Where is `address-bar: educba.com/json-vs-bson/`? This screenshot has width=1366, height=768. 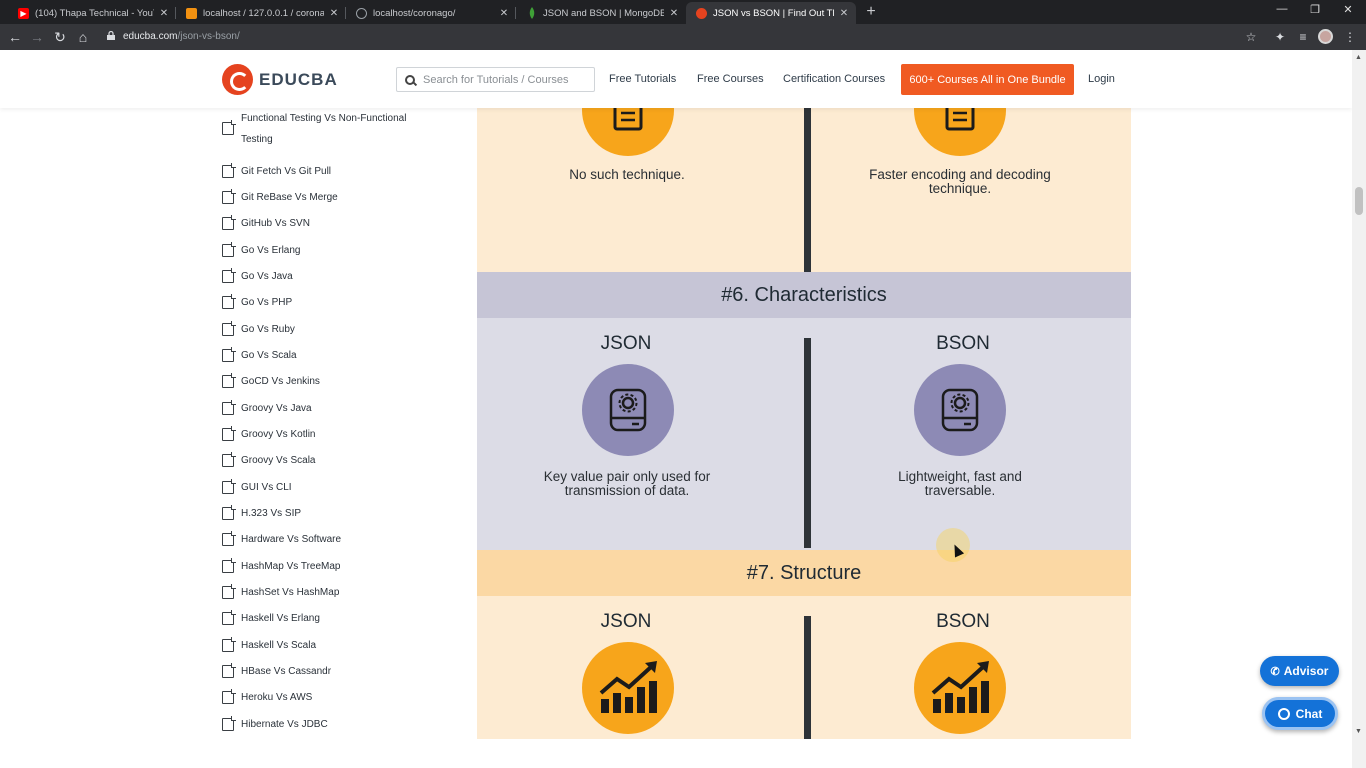
address-bar: educba.com/json-vs-bson/ is located at coordinates (181, 36).